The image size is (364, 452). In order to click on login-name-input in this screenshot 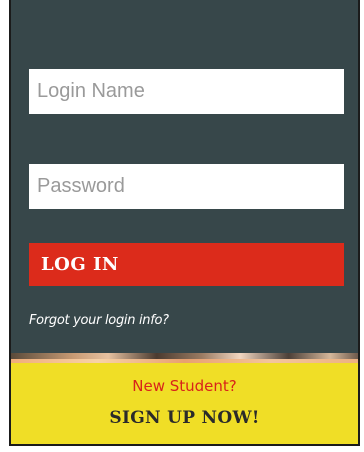, I will do `click(186, 91)`.